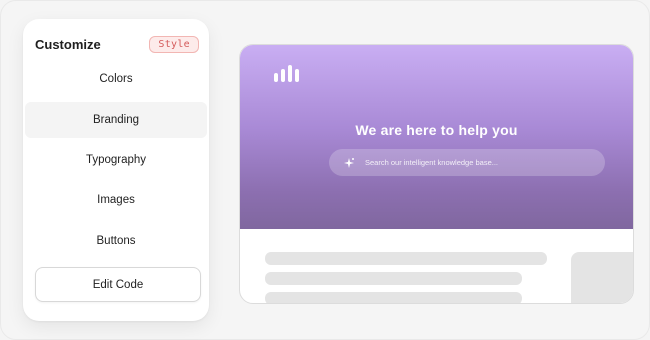 This screenshot has height=340, width=650. Describe the element at coordinates (475, 162) in the screenshot. I see `search-input` at that location.